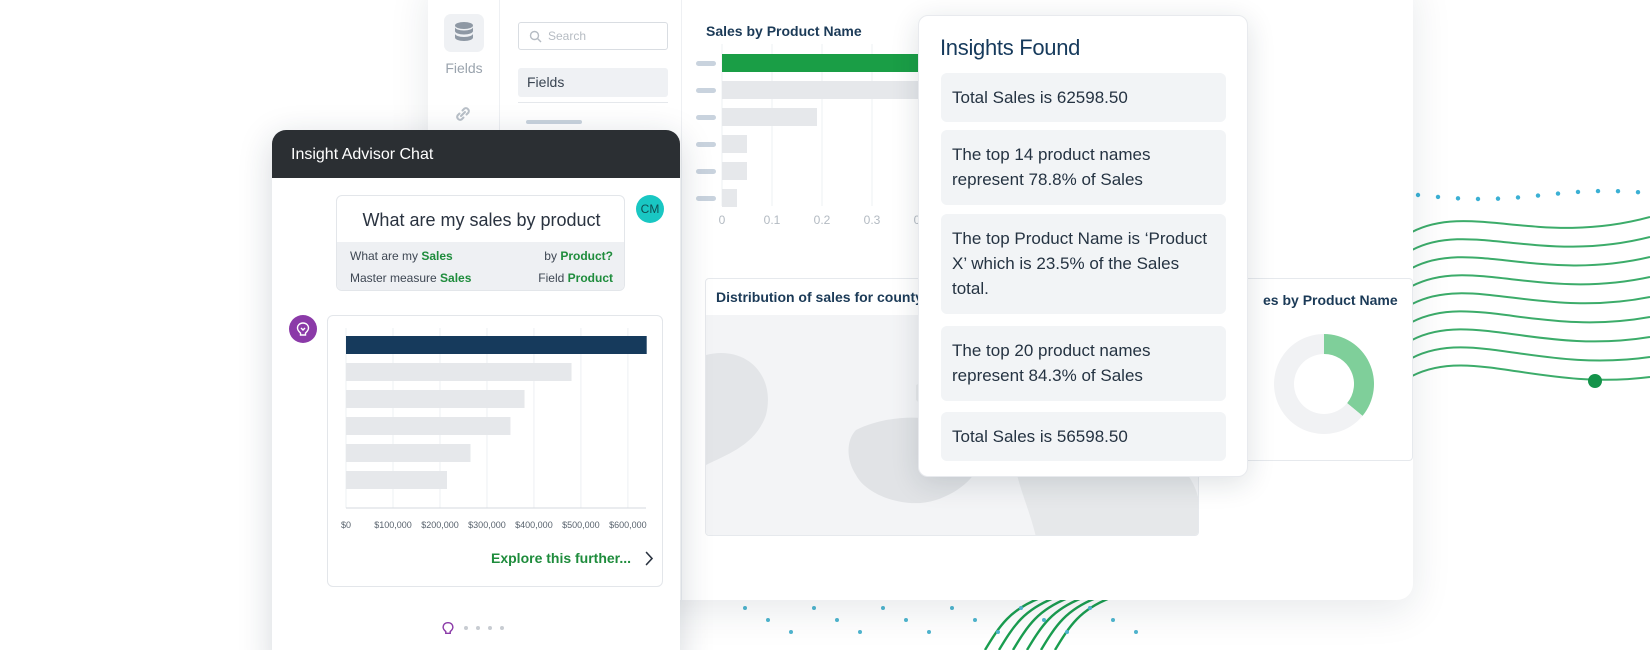 The height and width of the screenshot is (650, 1650). What do you see at coordinates (472, 628) in the screenshot?
I see `typing-indicator` at bounding box center [472, 628].